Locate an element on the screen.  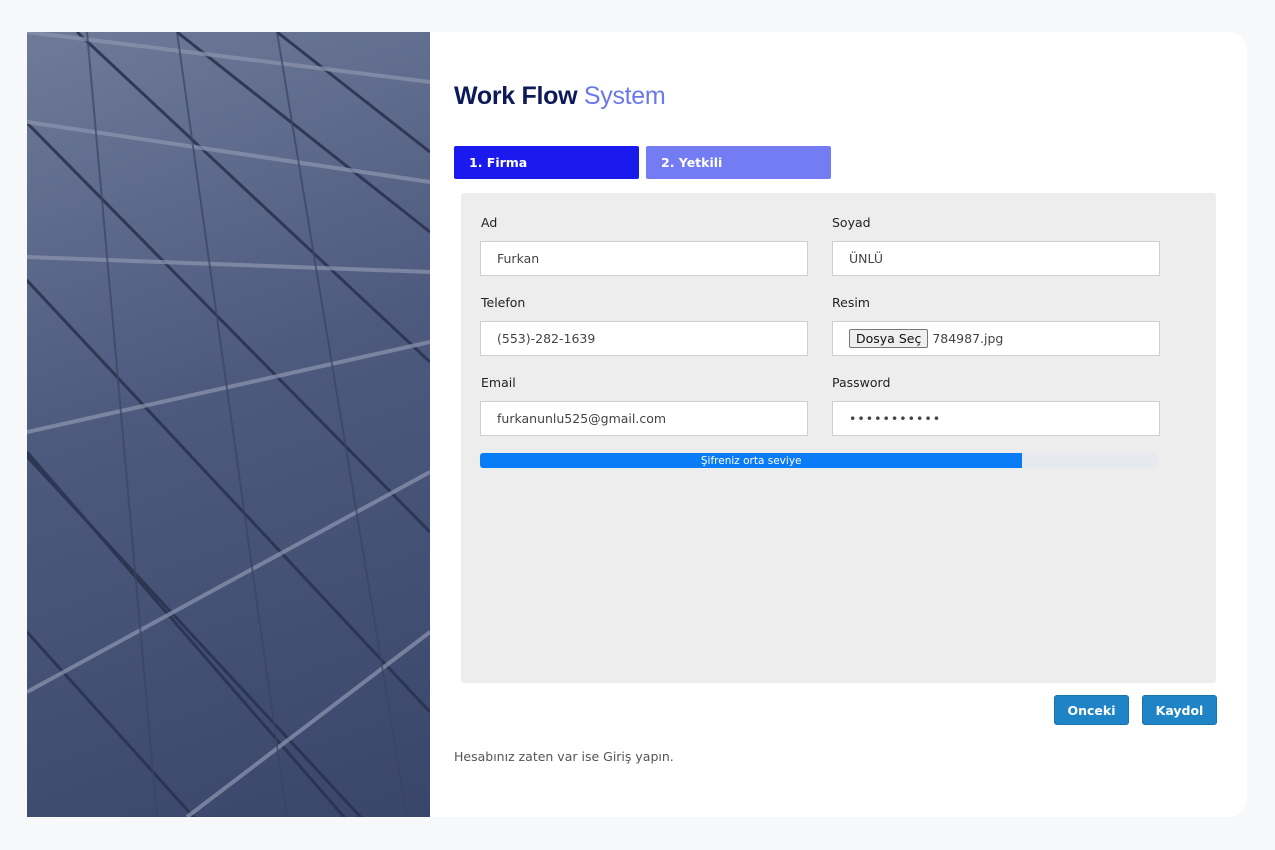
password-field: ••••••••••• is located at coordinates (996, 418).